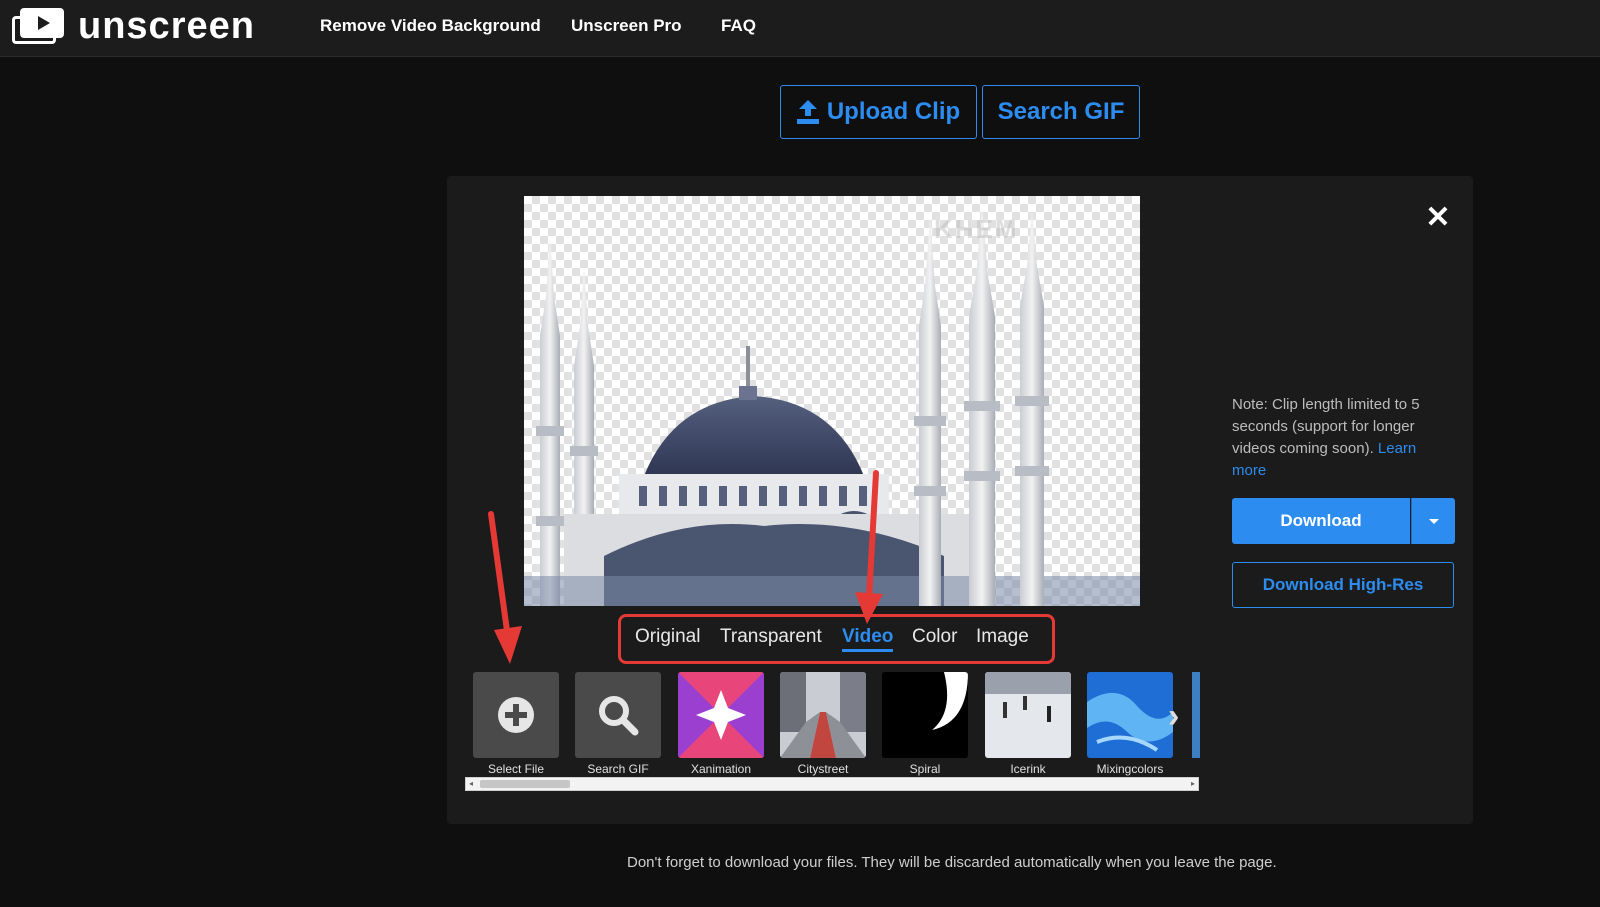 Image resolution: width=1600 pixels, height=907 pixels. Describe the element at coordinates (893, 111) in the screenshot. I see `upload-clip-label: Upload Clip` at that location.